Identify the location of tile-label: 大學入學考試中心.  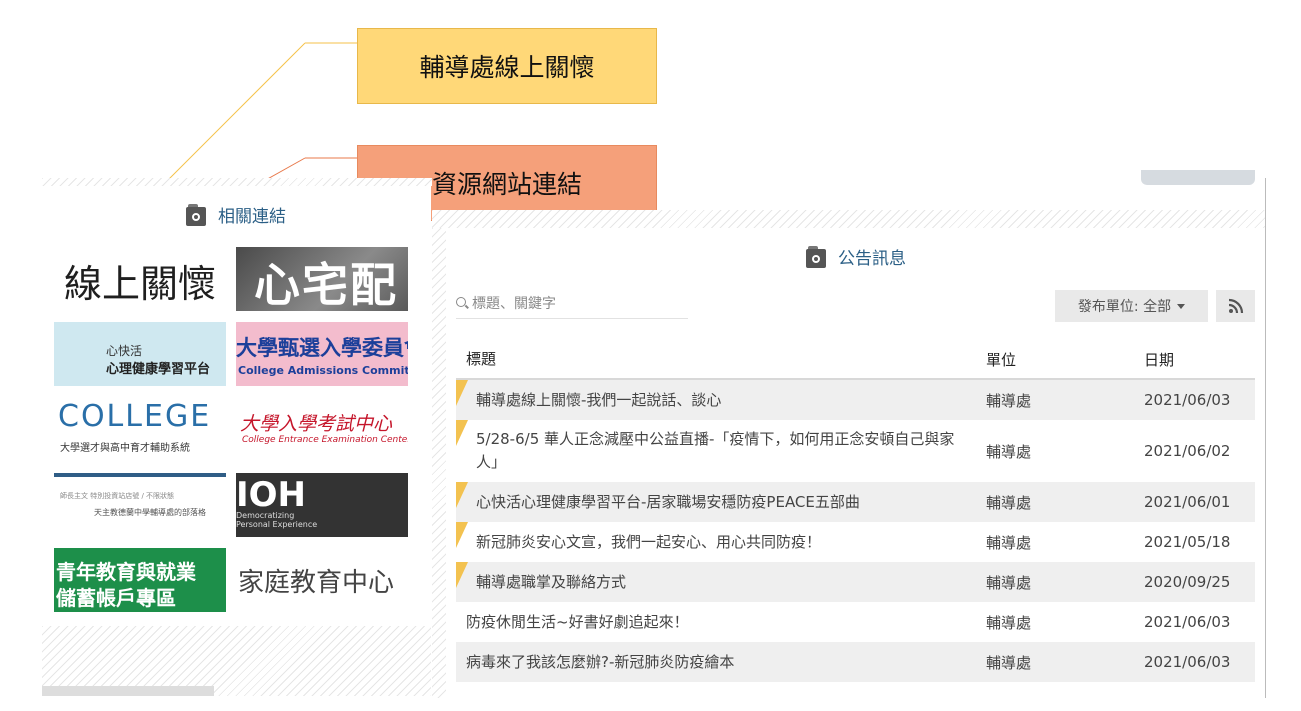
(316, 424).